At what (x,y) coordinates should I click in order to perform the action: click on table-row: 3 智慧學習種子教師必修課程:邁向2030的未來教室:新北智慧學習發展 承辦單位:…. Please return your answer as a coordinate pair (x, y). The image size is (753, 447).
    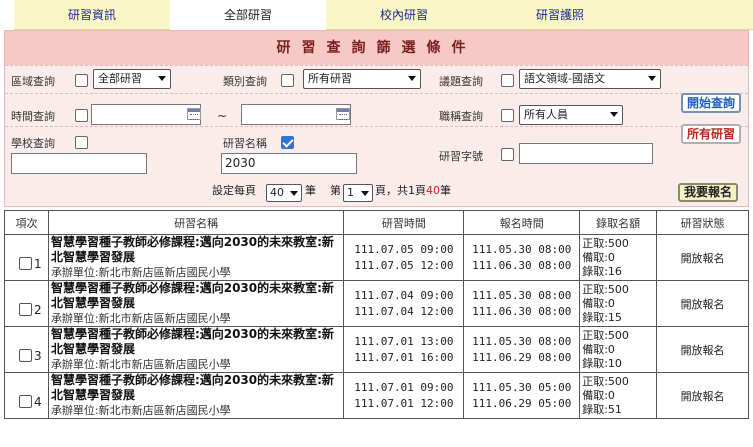
    Looking at the image, I should click on (376, 349).